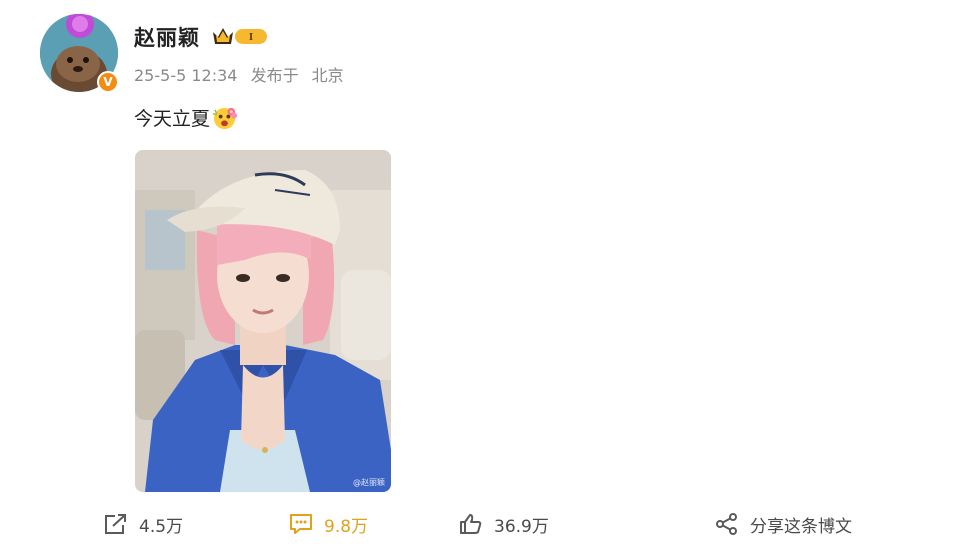 Image resolution: width=960 pixels, height=548 pixels. Describe the element at coordinates (346, 526) in the screenshot. I see `comment-count: 9.8万` at that location.